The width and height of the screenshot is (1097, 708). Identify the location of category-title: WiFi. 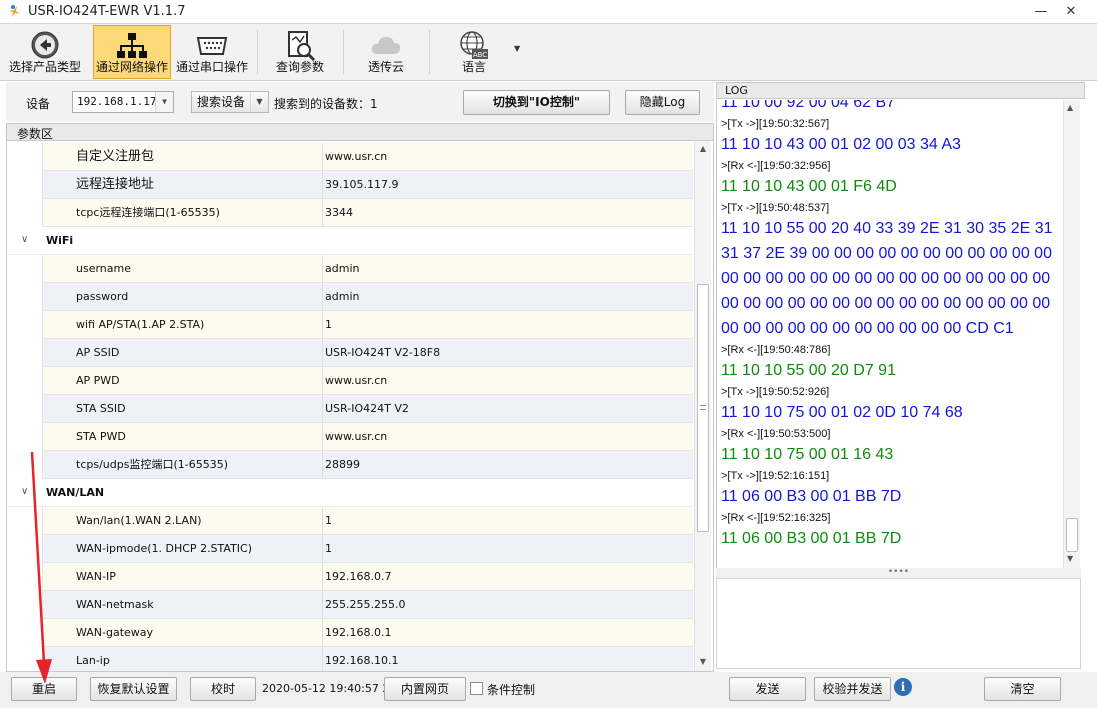
(60, 240).